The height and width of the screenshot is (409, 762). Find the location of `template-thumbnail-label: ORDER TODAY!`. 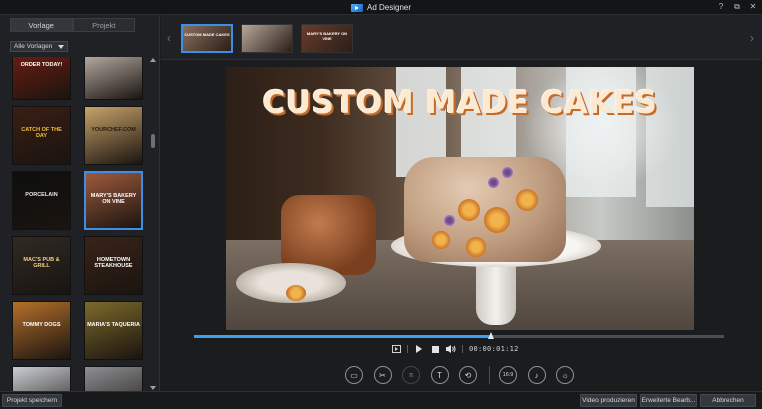

template-thumbnail-label: ORDER TODAY! is located at coordinates (41, 65).